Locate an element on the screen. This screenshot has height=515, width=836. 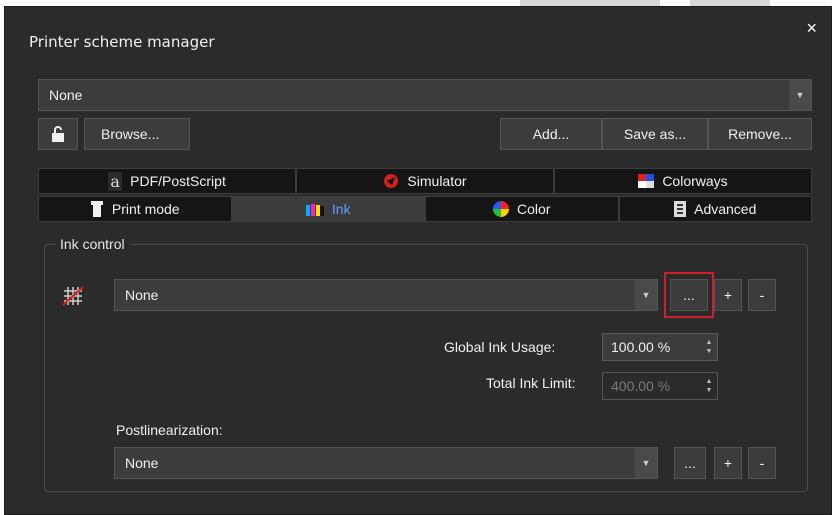
postlinearization-select: None ▼ is located at coordinates (386, 463).